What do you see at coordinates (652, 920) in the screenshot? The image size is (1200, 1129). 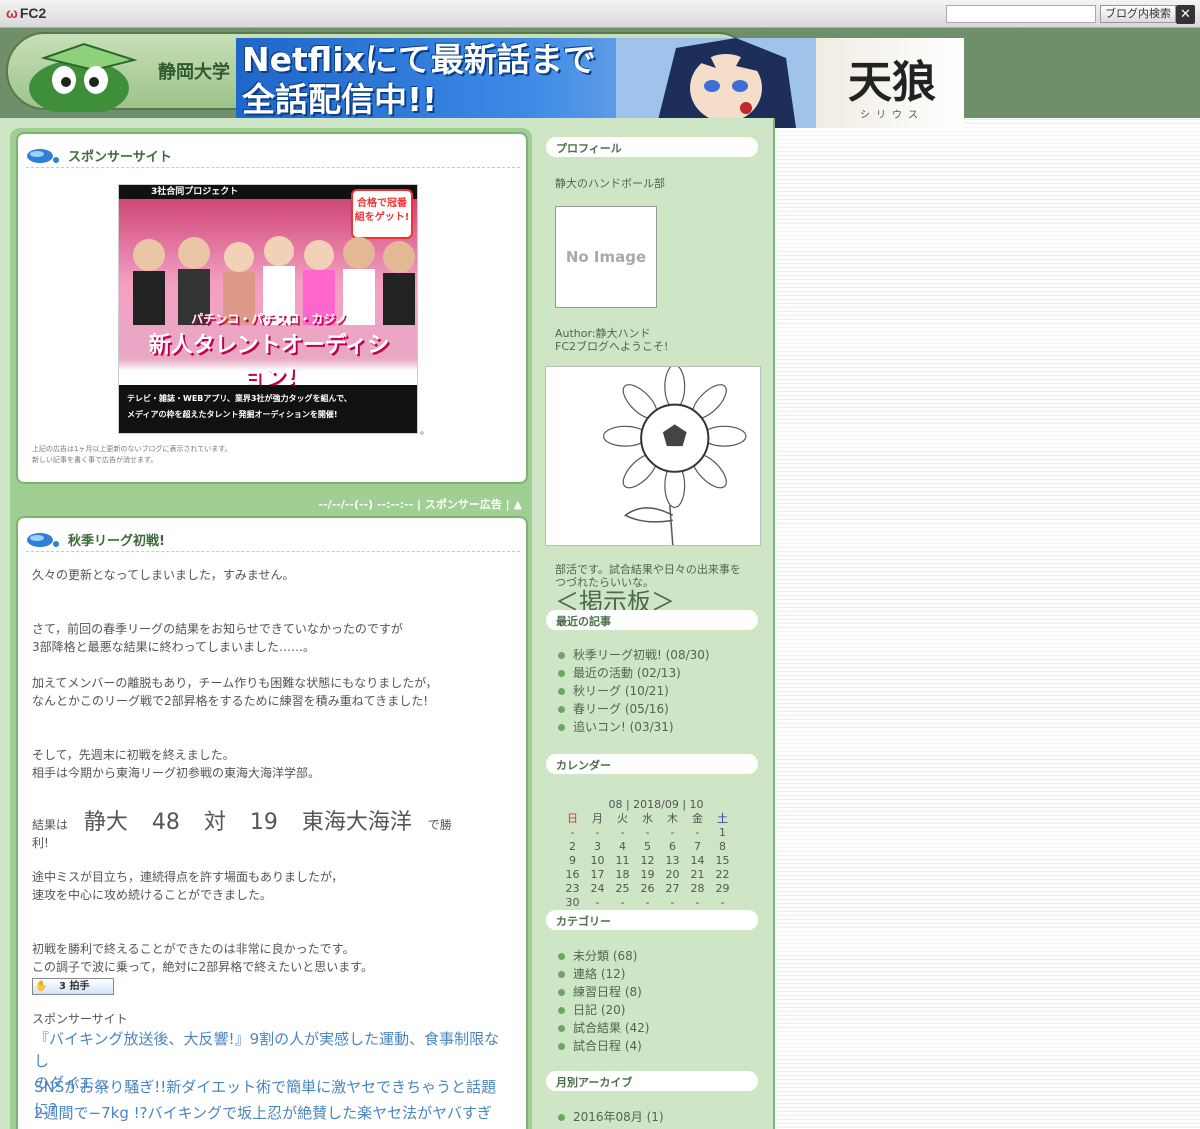 I see `category-heading: カテゴリー` at bounding box center [652, 920].